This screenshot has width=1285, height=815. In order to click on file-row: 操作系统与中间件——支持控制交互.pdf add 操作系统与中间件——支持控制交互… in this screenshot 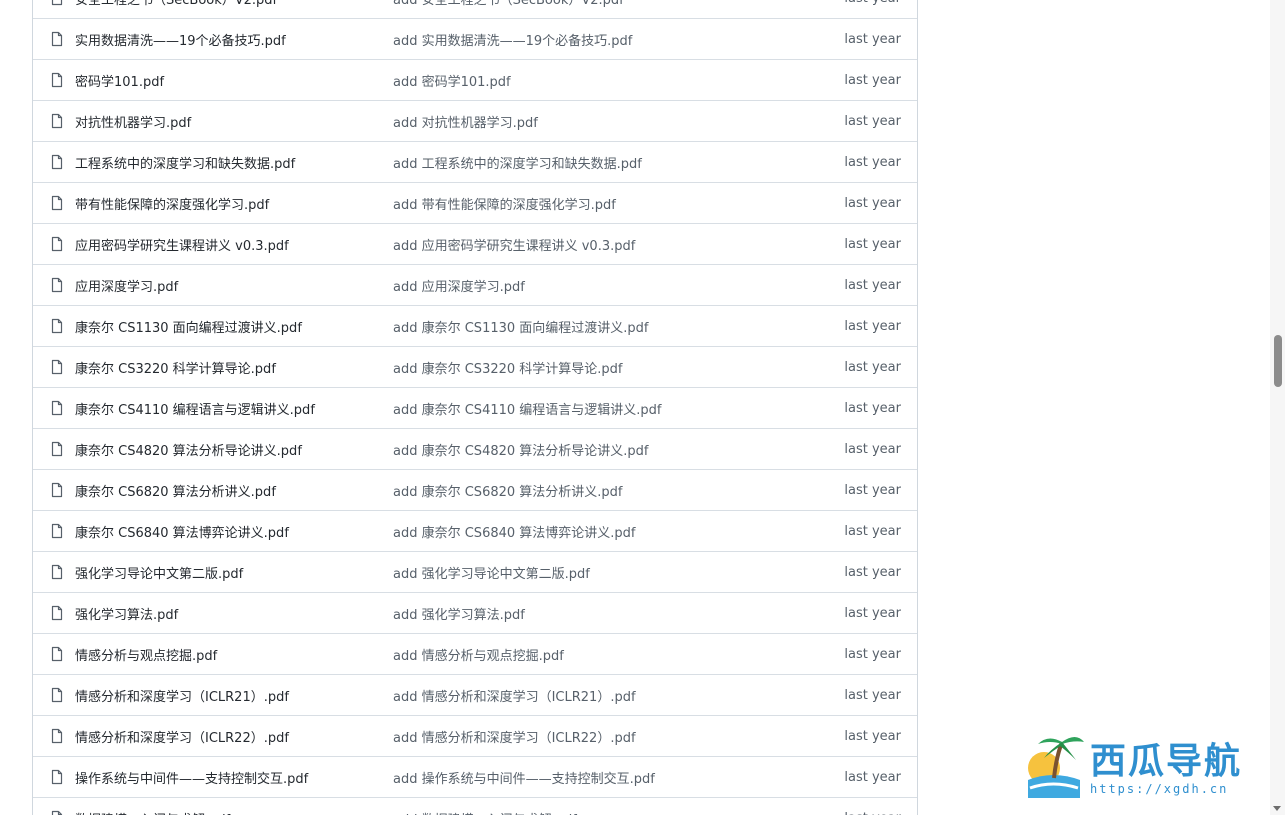, I will do `click(475, 776)`.